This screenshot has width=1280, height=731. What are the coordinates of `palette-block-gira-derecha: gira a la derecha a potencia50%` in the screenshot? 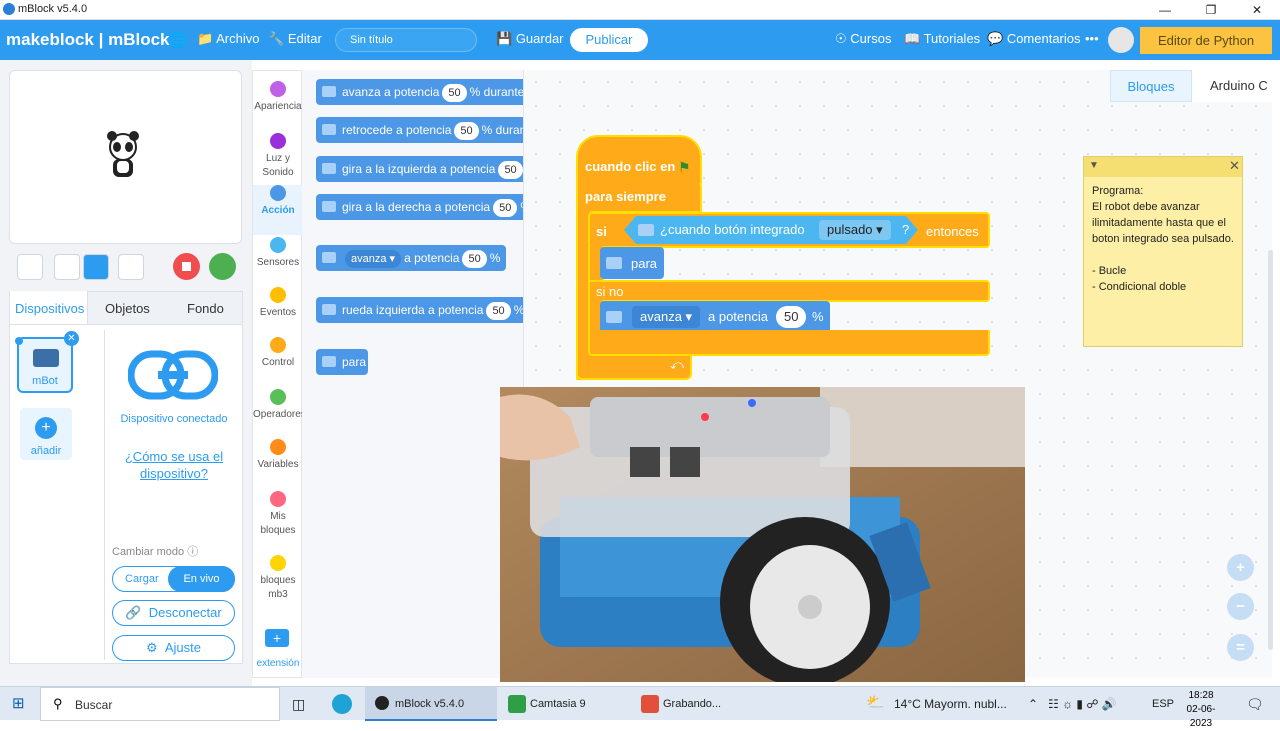 It's located at (419, 207).